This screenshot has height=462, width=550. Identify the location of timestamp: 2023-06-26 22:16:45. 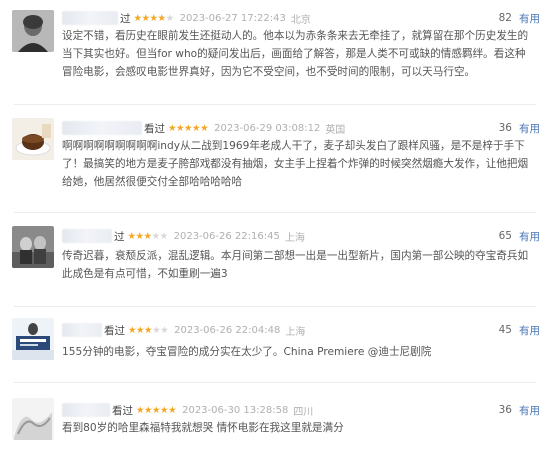
(226, 236).